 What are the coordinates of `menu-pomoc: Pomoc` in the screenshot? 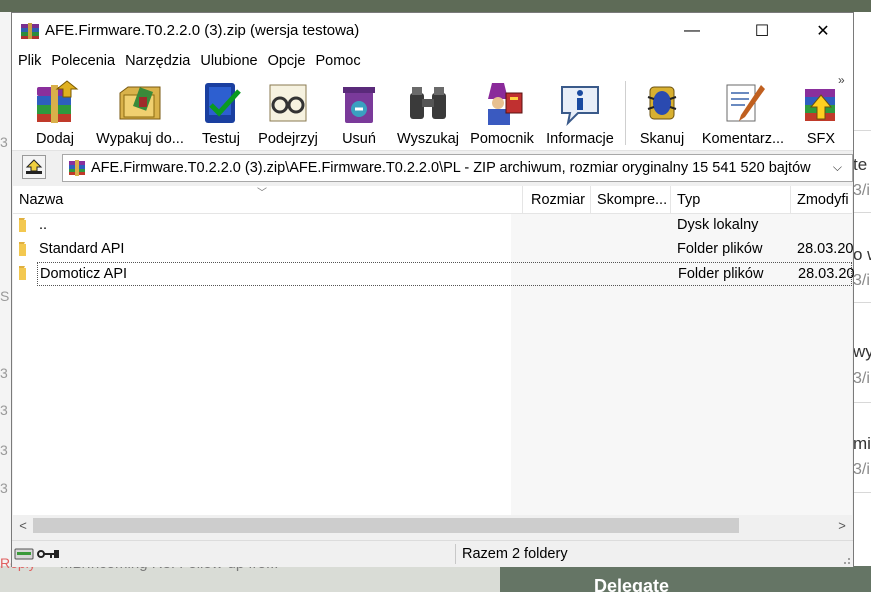 It's located at (337, 61).